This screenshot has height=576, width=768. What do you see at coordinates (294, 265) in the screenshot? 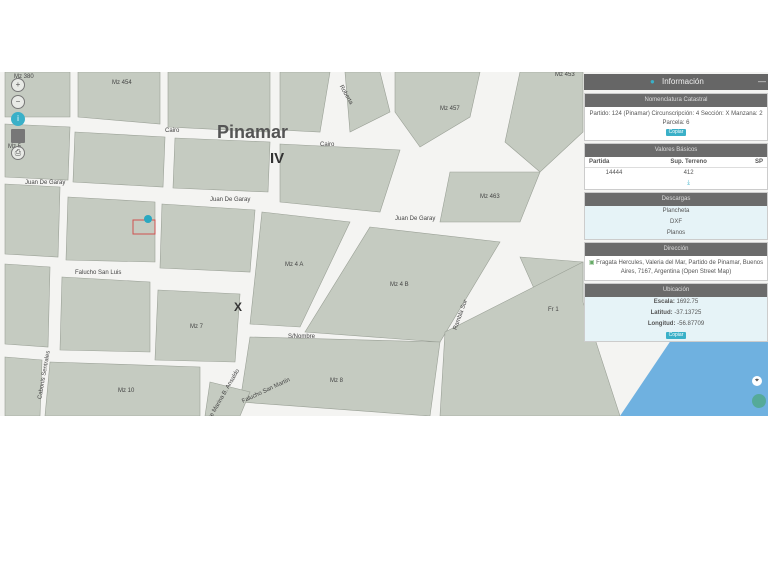
I see `manzana-label: Mz 4 A` at bounding box center [294, 265].